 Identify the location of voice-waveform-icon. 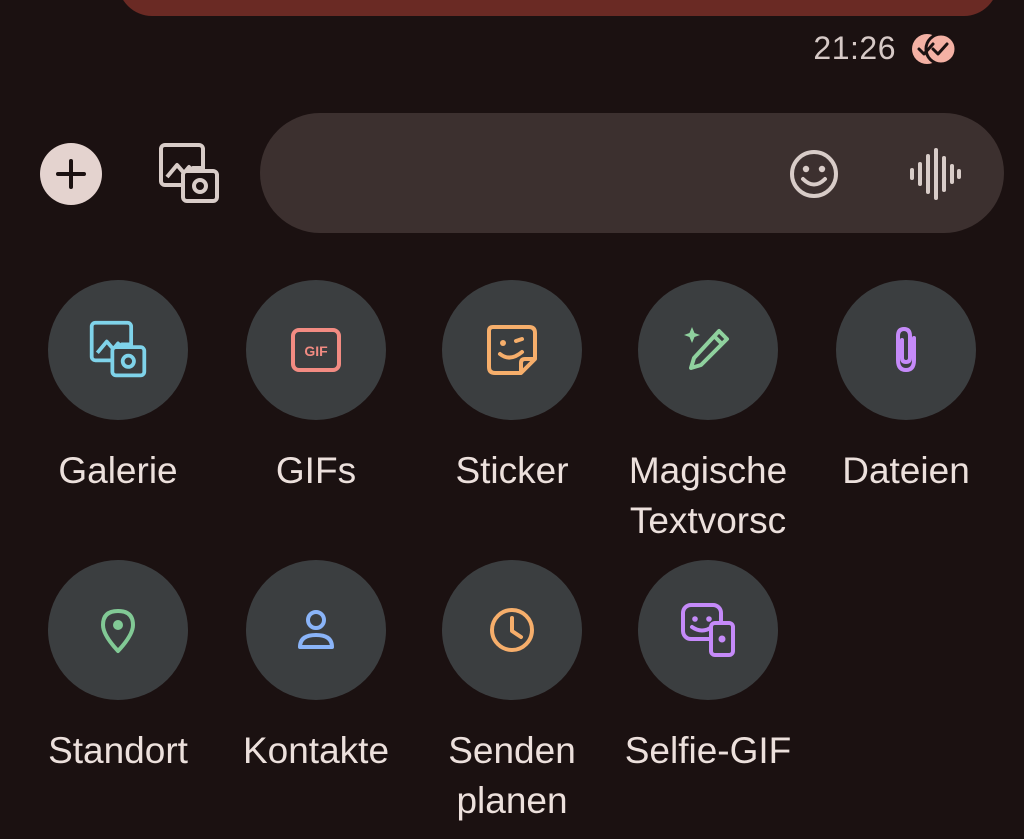
(935, 174).